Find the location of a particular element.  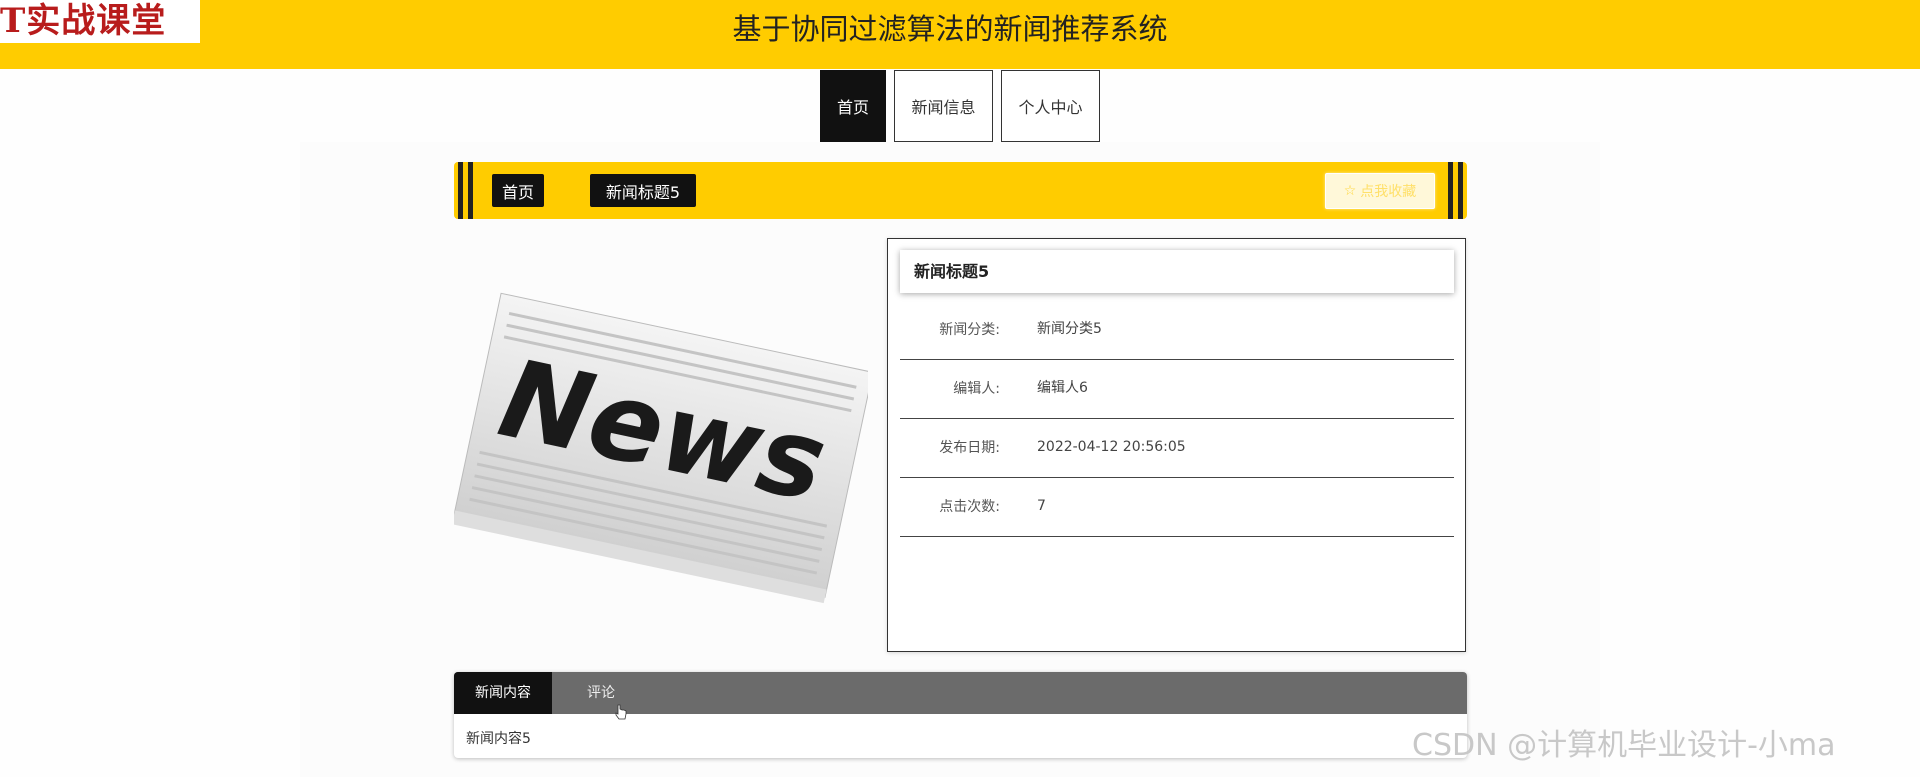

detail-row-clicks: 点击次数: 7 is located at coordinates (1177, 507).